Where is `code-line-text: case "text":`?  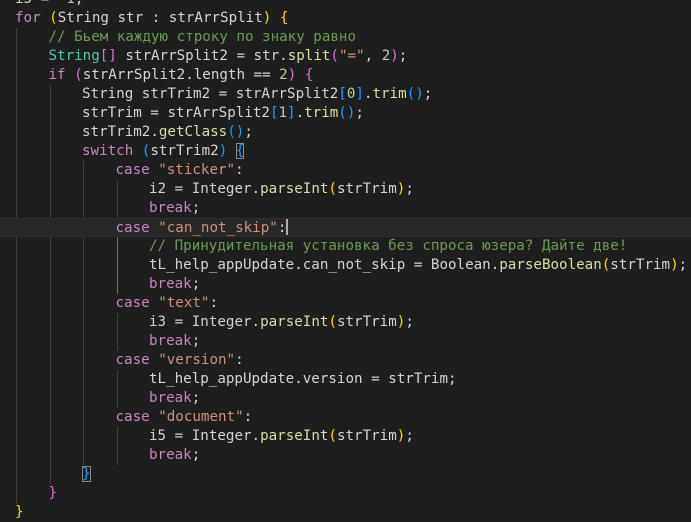 code-line-text: case "text": is located at coordinates (167, 303).